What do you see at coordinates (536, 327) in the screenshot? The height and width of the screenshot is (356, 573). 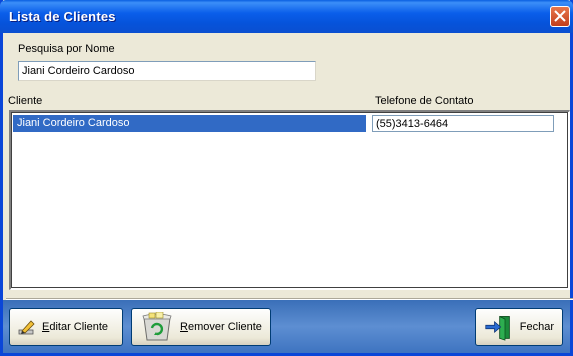 I see `close-label: Fechar` at bounding box center [536, 327].